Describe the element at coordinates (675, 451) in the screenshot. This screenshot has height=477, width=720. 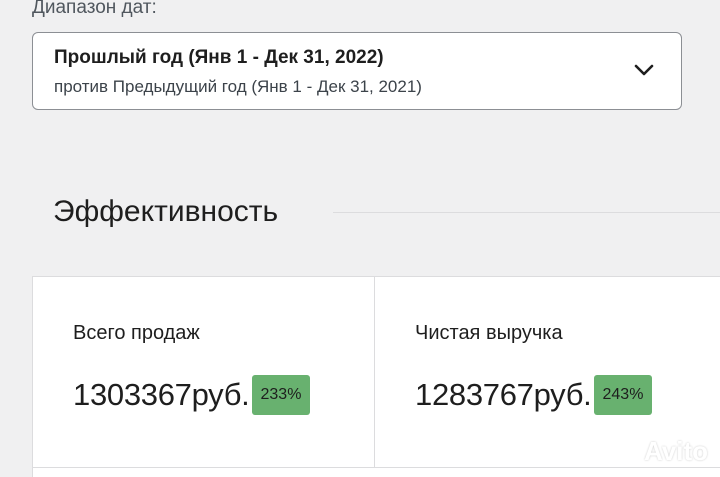
I see `watermark-text: Avito` at that location.